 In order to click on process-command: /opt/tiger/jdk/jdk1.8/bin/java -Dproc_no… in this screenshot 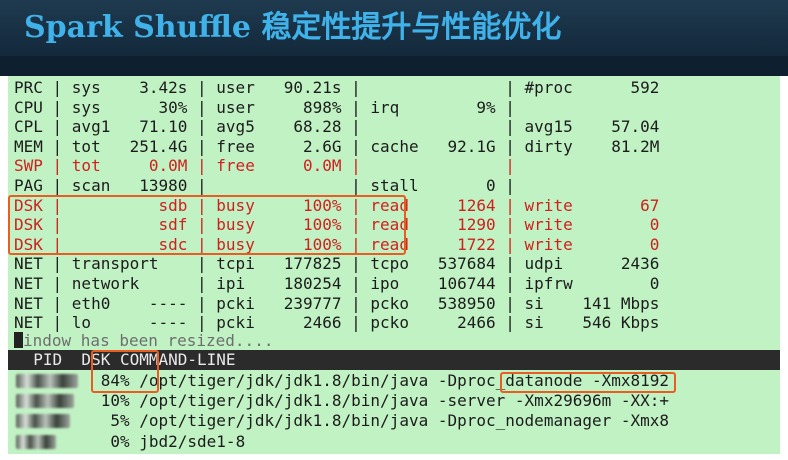, I will do `click(404, 421)`.